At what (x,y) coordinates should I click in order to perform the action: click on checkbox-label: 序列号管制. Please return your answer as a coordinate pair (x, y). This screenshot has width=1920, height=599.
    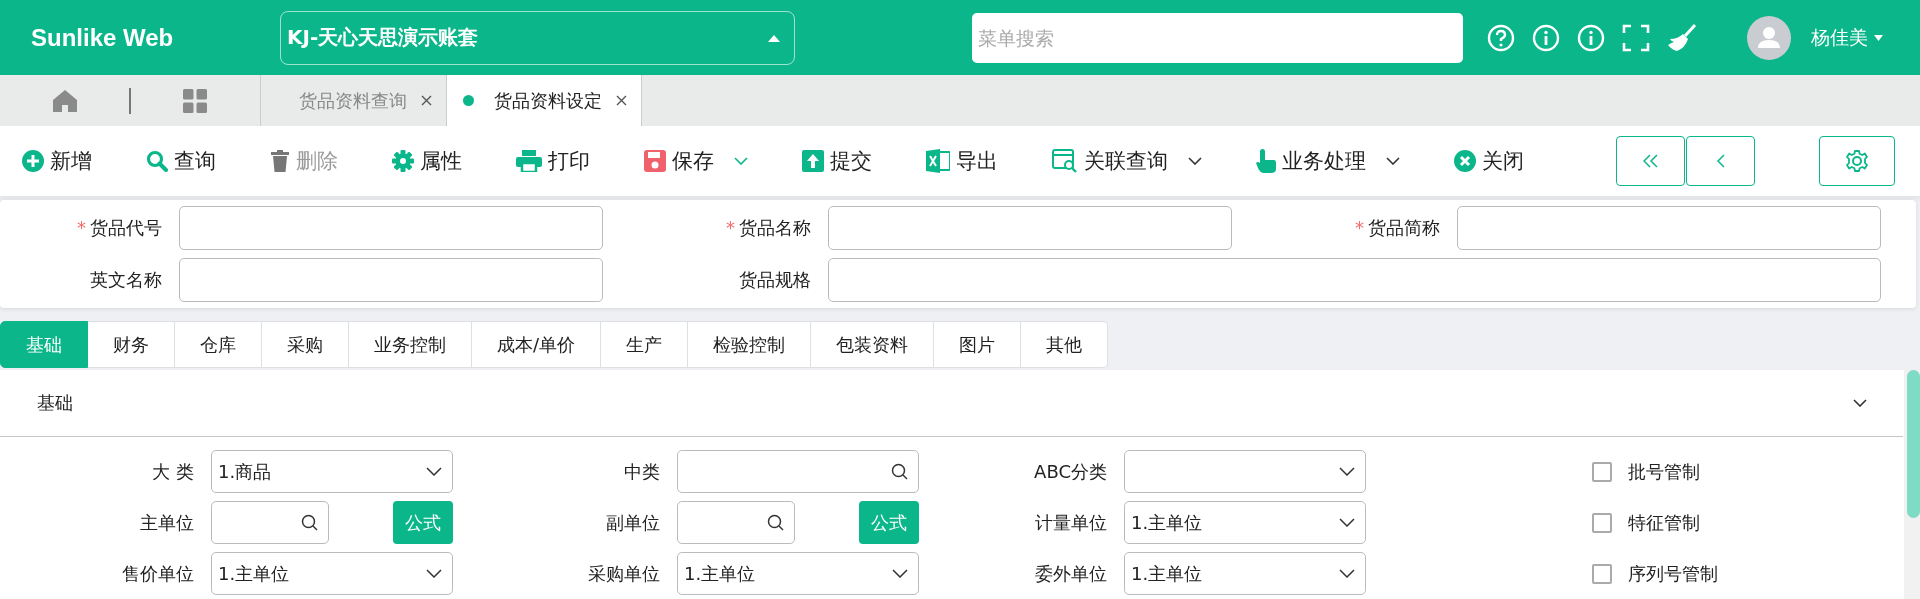
    Looking at the image, I should click on (1673, 573).